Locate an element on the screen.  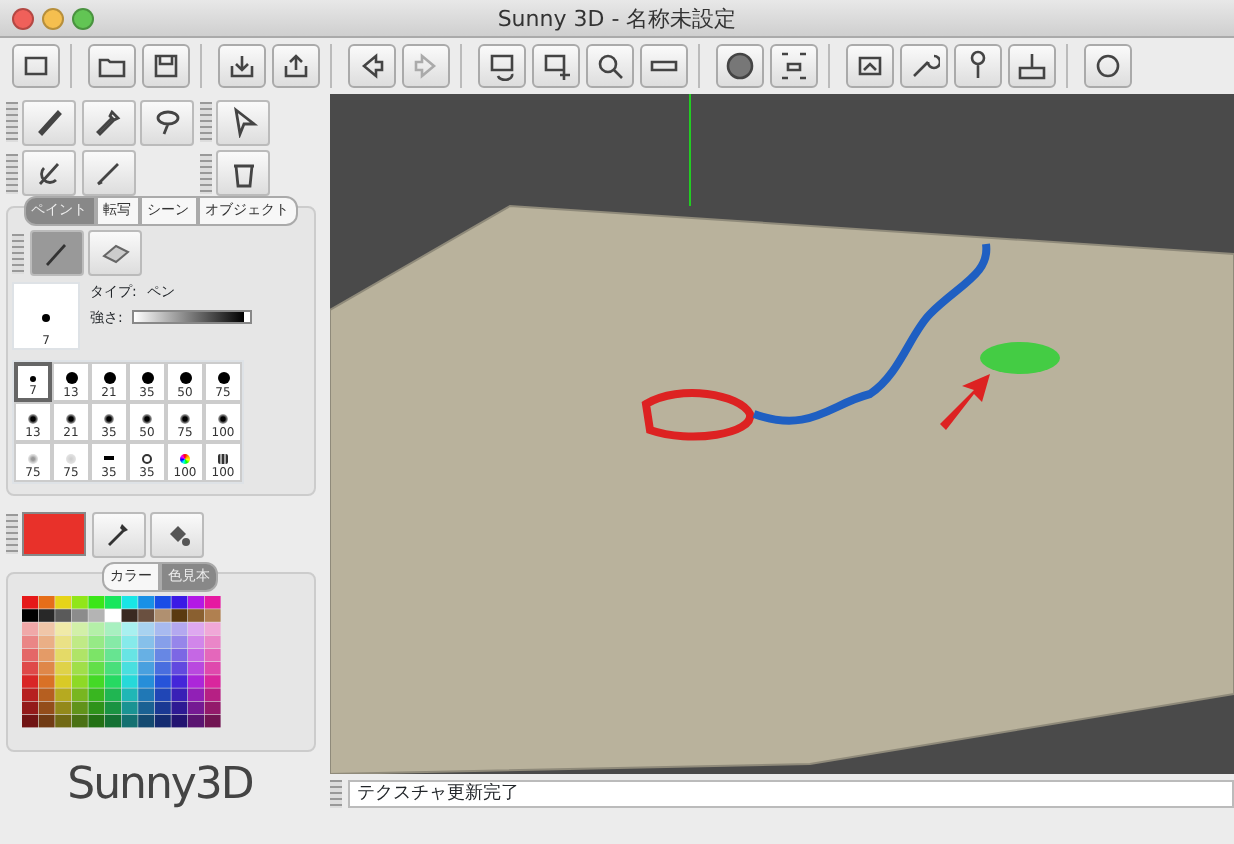
smudge-tool-button is located at coordinates (49, 173).